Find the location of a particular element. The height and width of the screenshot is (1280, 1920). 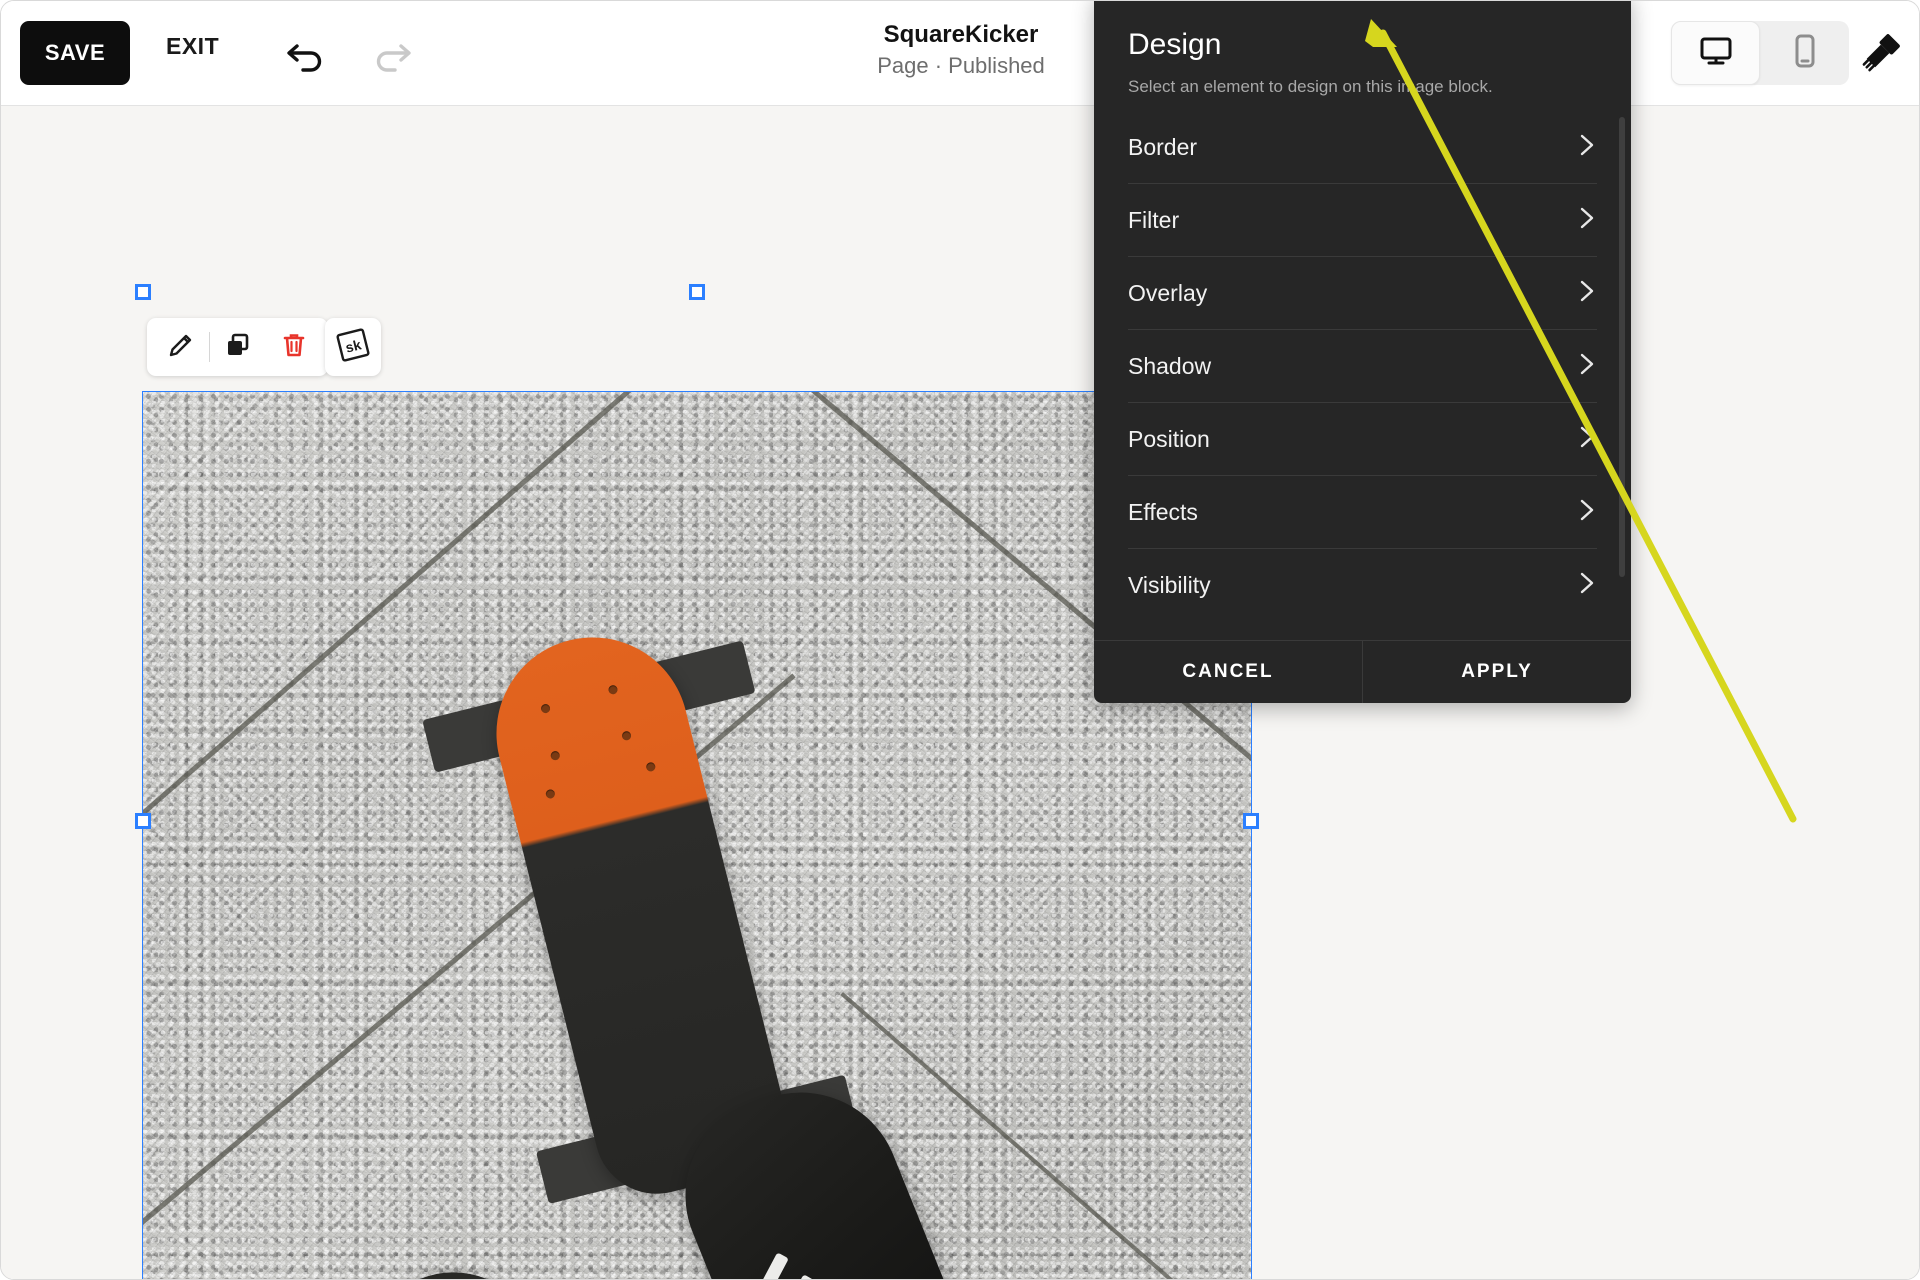

design-option-filter: Filter is located at coordinates (1362, 219).